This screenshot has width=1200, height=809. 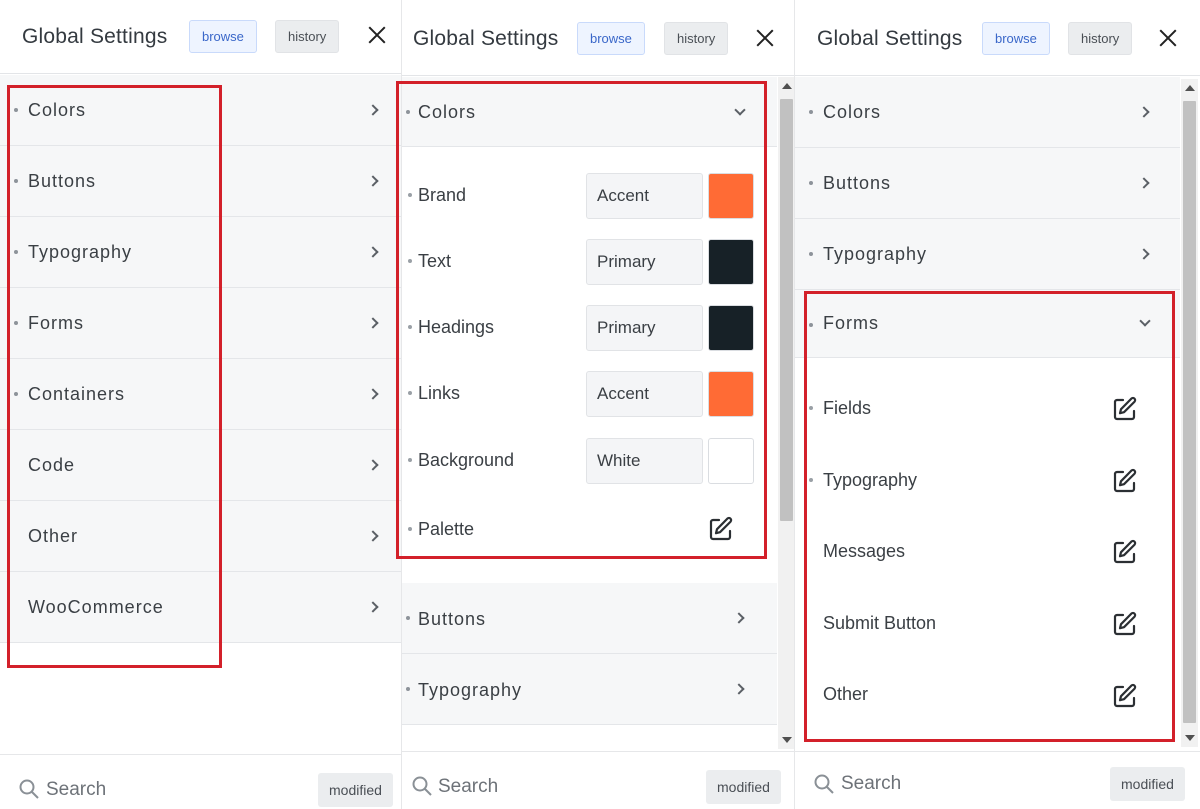 What do you see at coordinates (644, 262) in the screenshot?
I see `text-color-select: Primary` at bounding box center [644, 262].